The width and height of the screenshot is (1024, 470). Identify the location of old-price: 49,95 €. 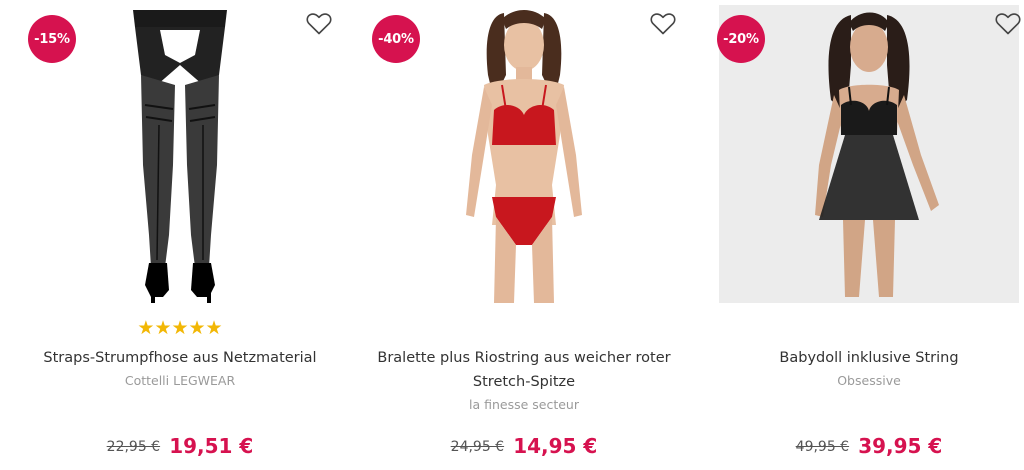
(822, 447).